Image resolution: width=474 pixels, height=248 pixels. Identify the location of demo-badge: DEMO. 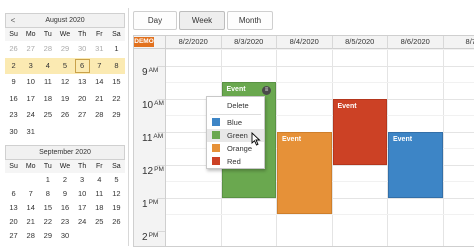
(144, 42).